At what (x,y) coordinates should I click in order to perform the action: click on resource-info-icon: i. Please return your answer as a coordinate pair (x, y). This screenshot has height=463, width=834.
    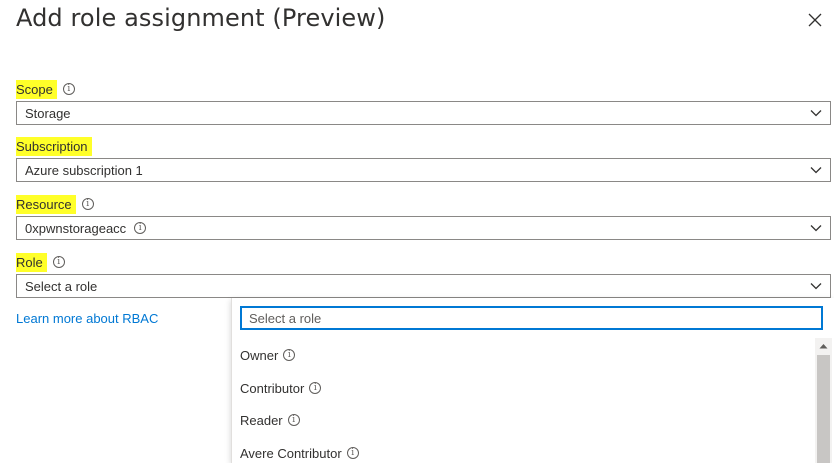
    Looking at the image, I should click on (87, 204).